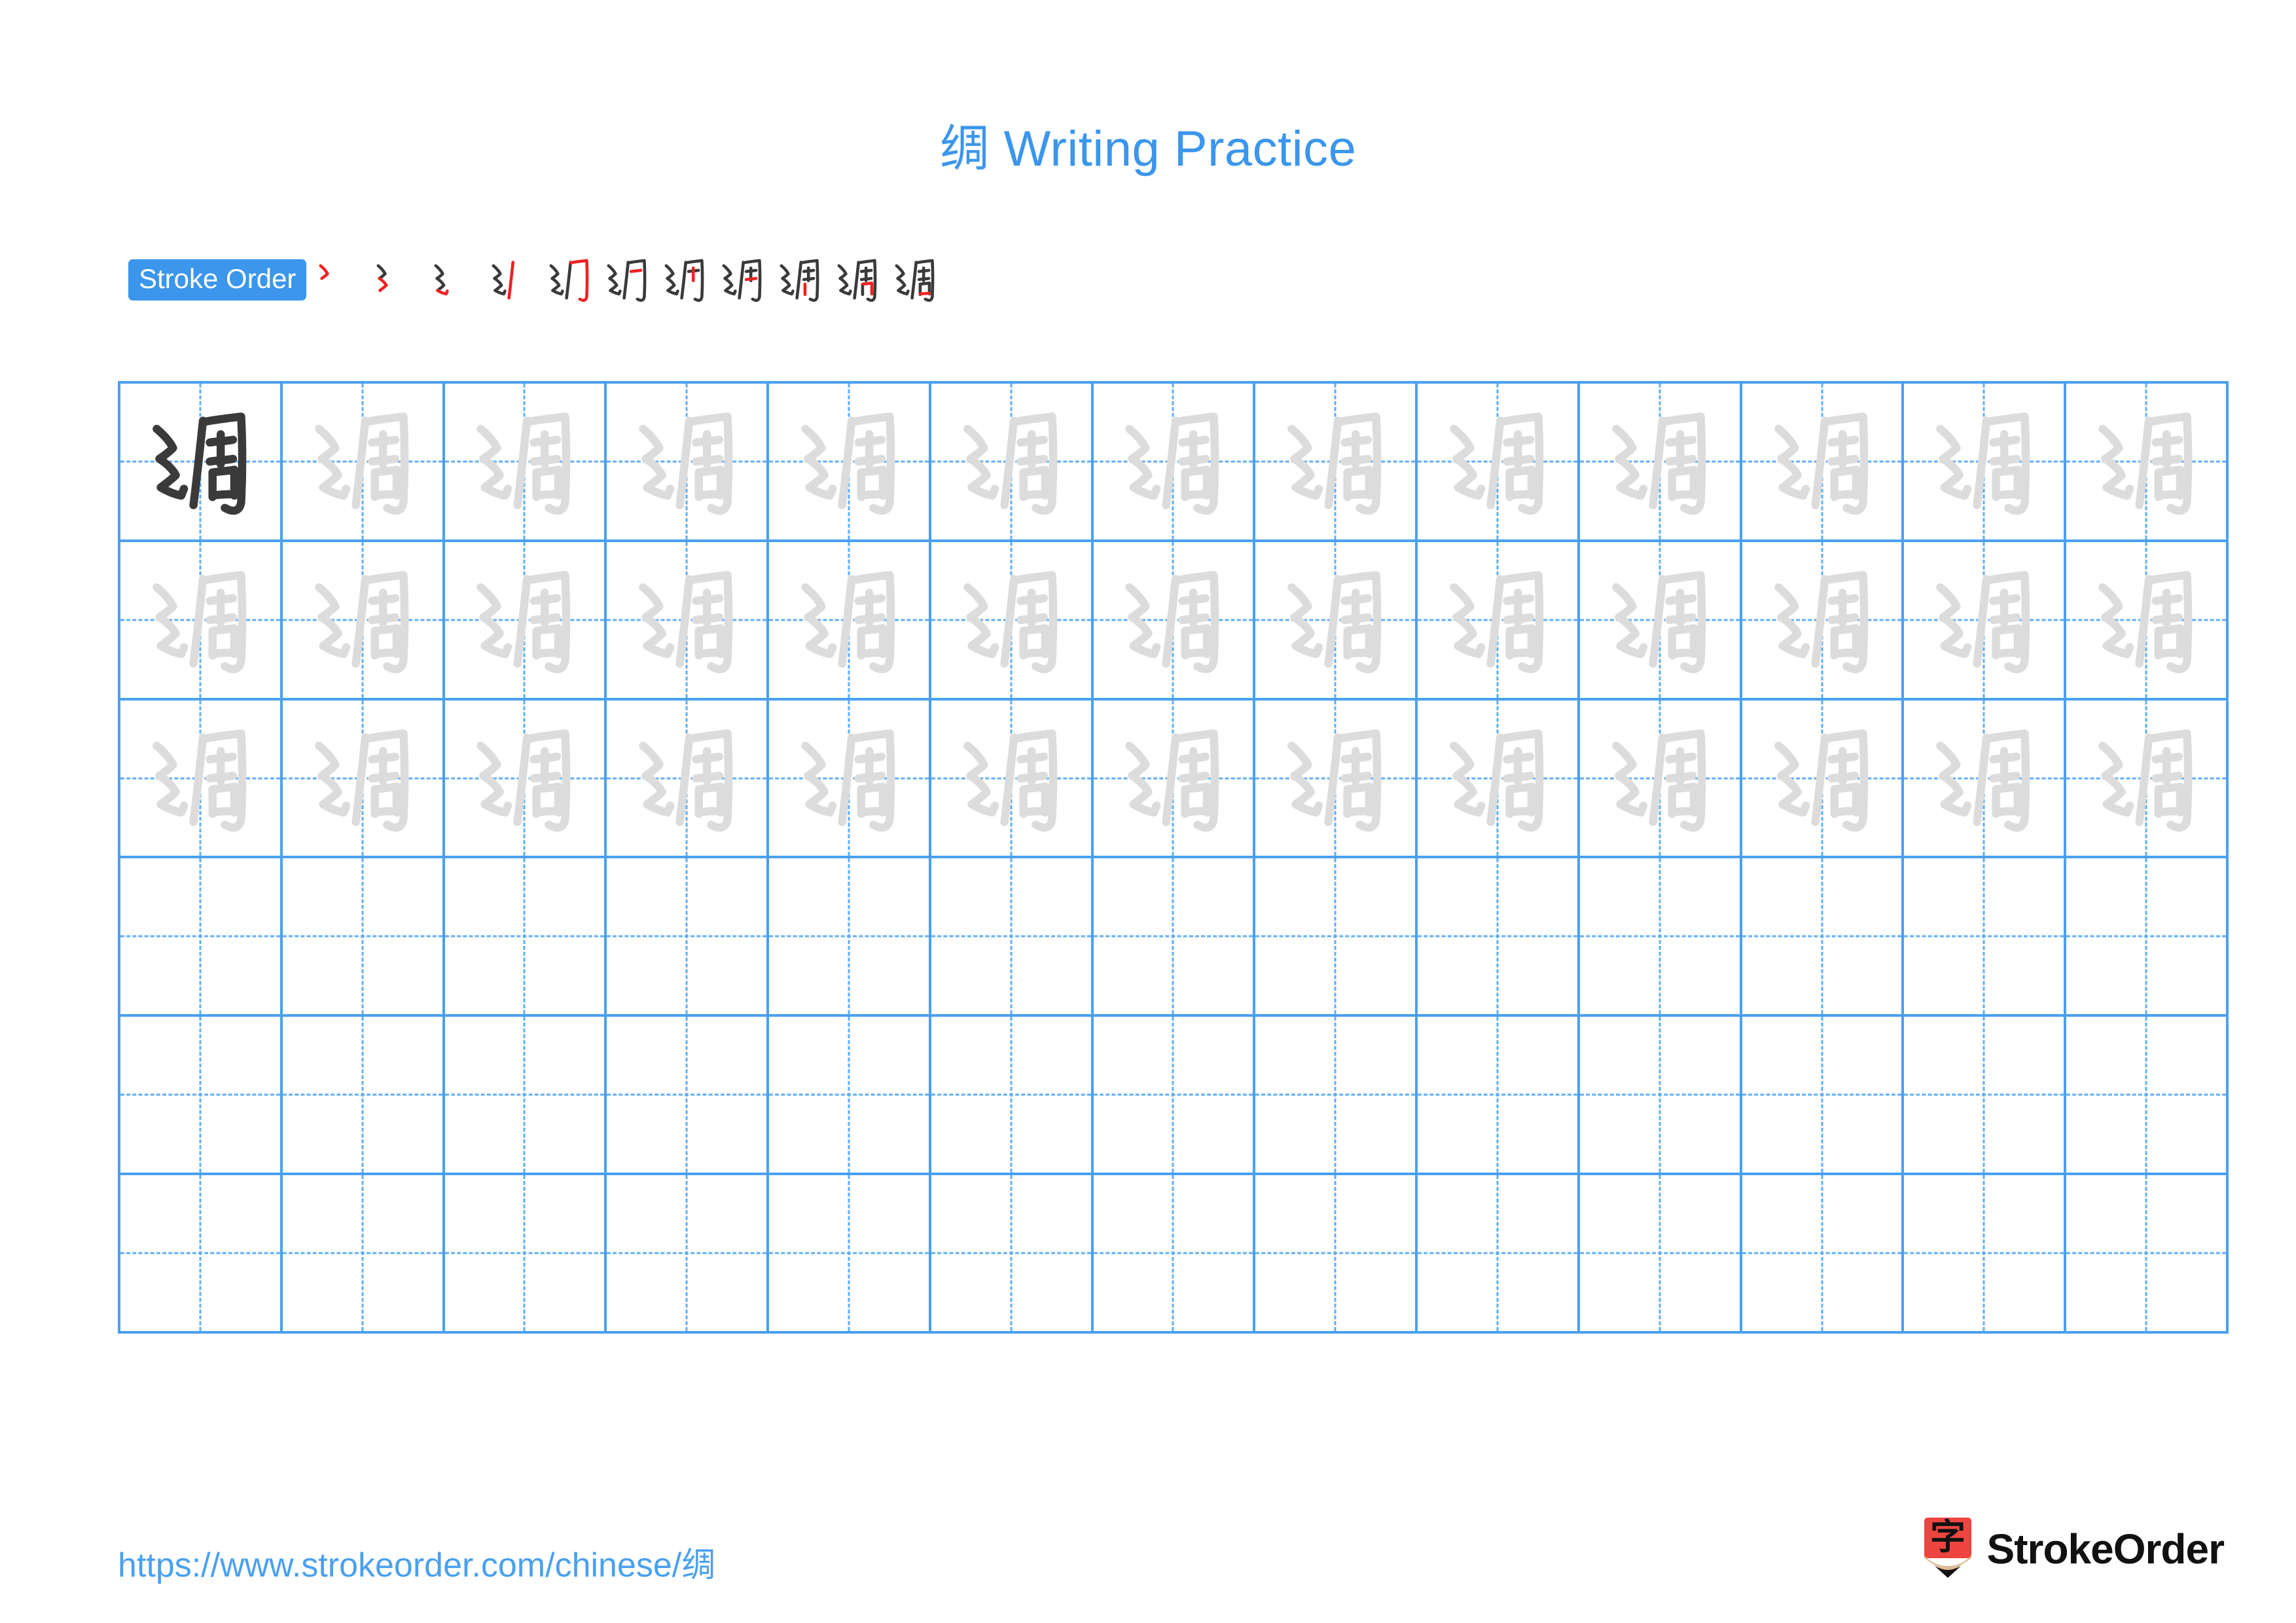 This screenshot has height=1623, width=2296. Describe the element at coordinates (1947, 1538) in the screenshot. I see `svg-text: 字` at that location.